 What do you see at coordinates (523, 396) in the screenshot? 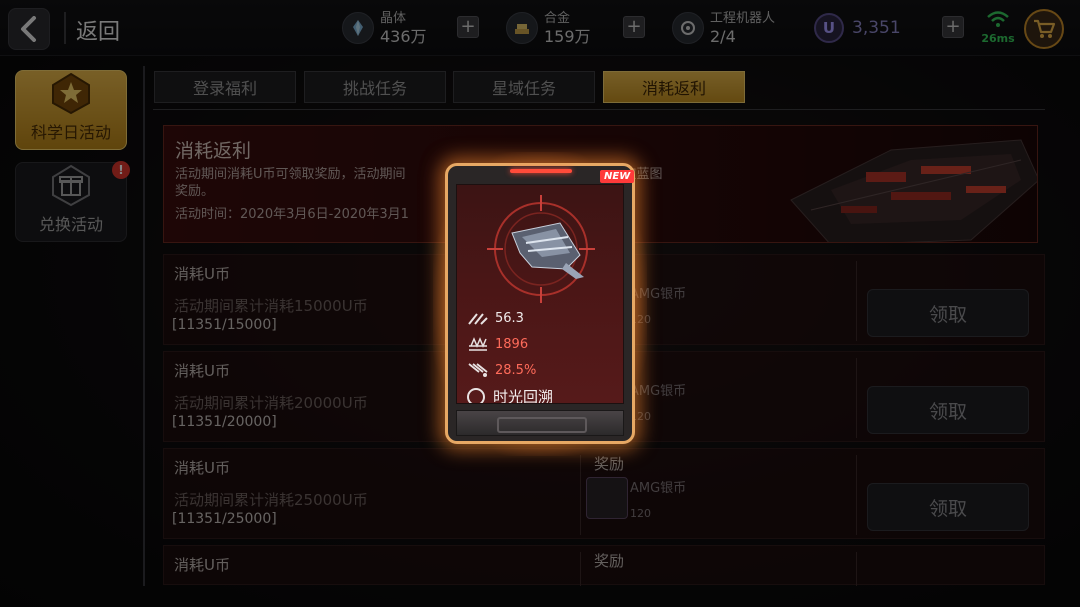
I see `skill-name: 时光回溯` at bounding box center [523, 396].